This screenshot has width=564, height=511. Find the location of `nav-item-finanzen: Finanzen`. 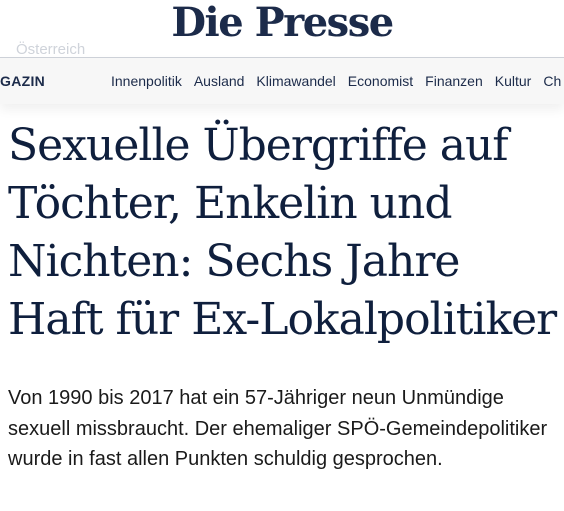

nav-item-finanzen: Finanzen is located at coordinates (454, 81).